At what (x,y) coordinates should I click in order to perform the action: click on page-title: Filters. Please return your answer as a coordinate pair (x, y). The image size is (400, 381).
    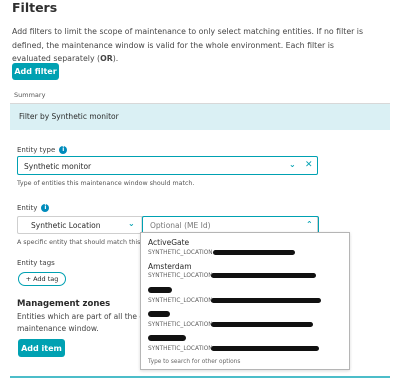
    Looking at the image, I should click on (35, 7).